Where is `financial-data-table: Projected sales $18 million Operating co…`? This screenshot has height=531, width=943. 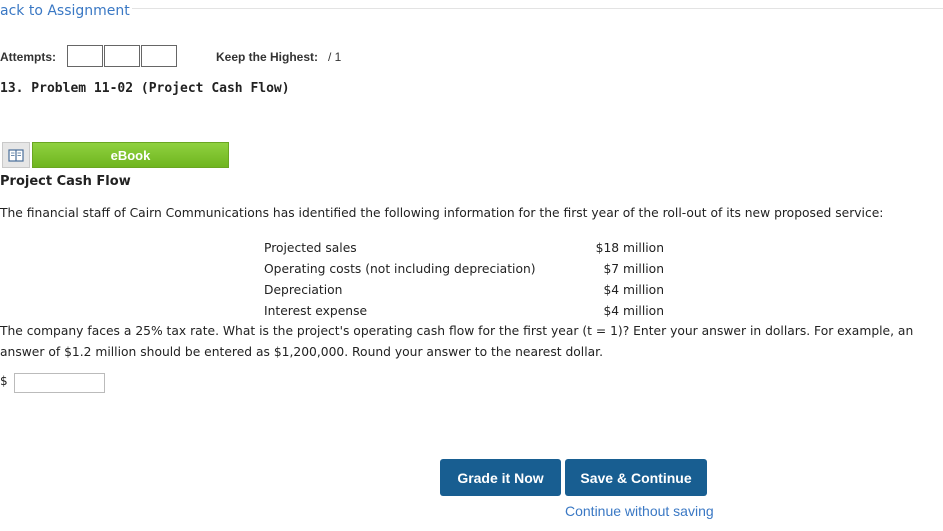 financial-data-table: Projected sales $18 million Operating co… is located at coordinates (464, 279).